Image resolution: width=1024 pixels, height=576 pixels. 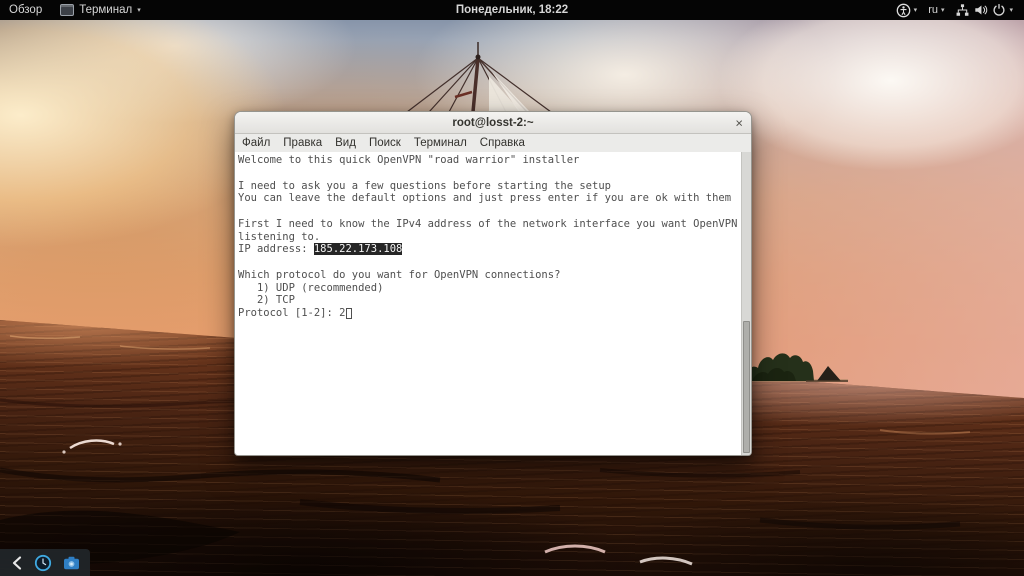 I want to click on window-titlebar: root@losst-2:~ ×, so click(x=493, y=123).